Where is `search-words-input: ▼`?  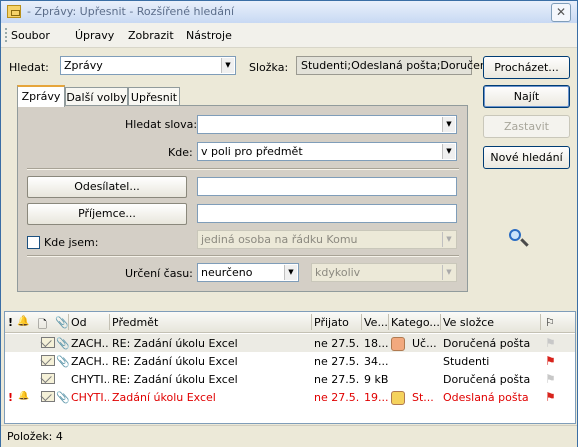 search-words-input: ▼ is located at coordinates (327, 124).